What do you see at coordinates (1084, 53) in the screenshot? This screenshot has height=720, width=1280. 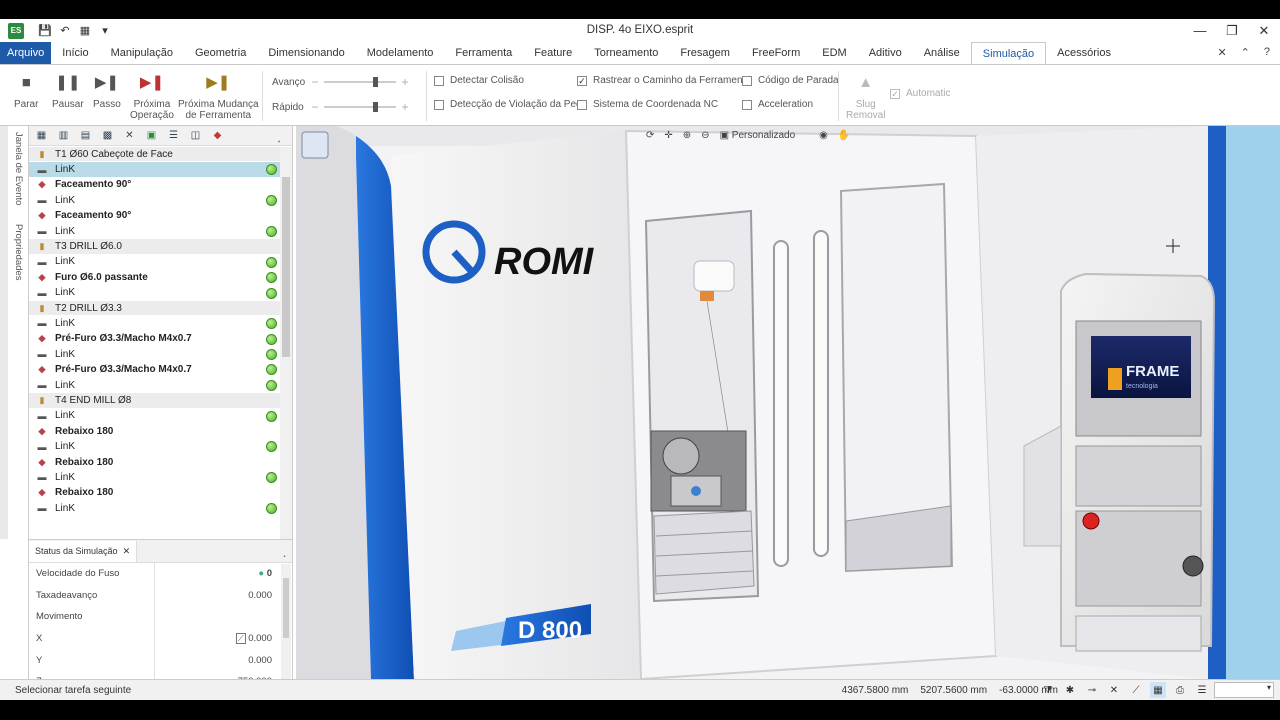 I see `tab-acessorios: Acessórios` at bounding box center [1084, 53].